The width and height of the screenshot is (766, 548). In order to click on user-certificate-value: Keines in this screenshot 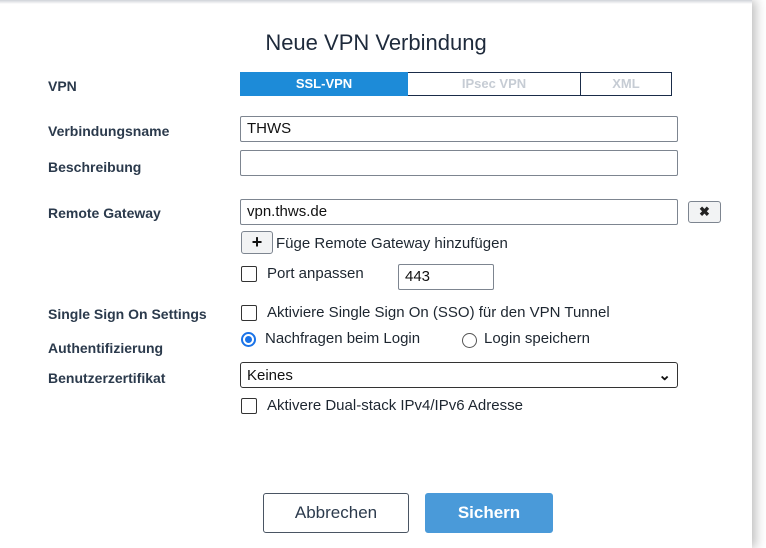, I will do `click(270, 375)`.